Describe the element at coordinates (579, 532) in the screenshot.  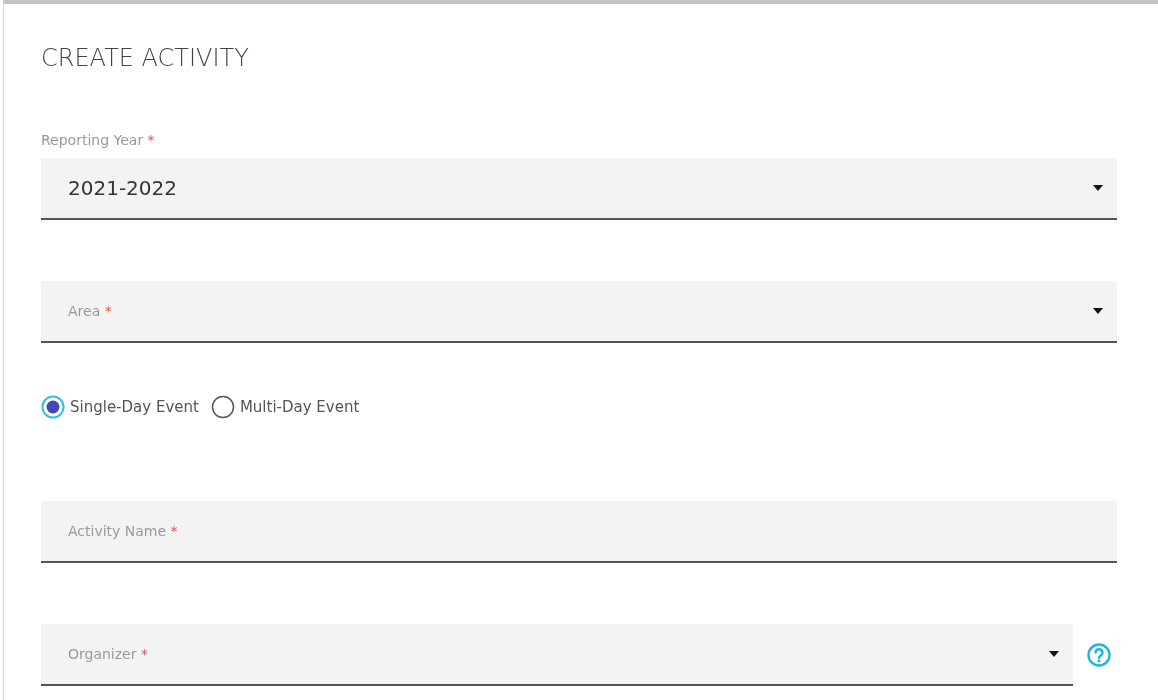
I see `input-field: Activity Name *` at that location.